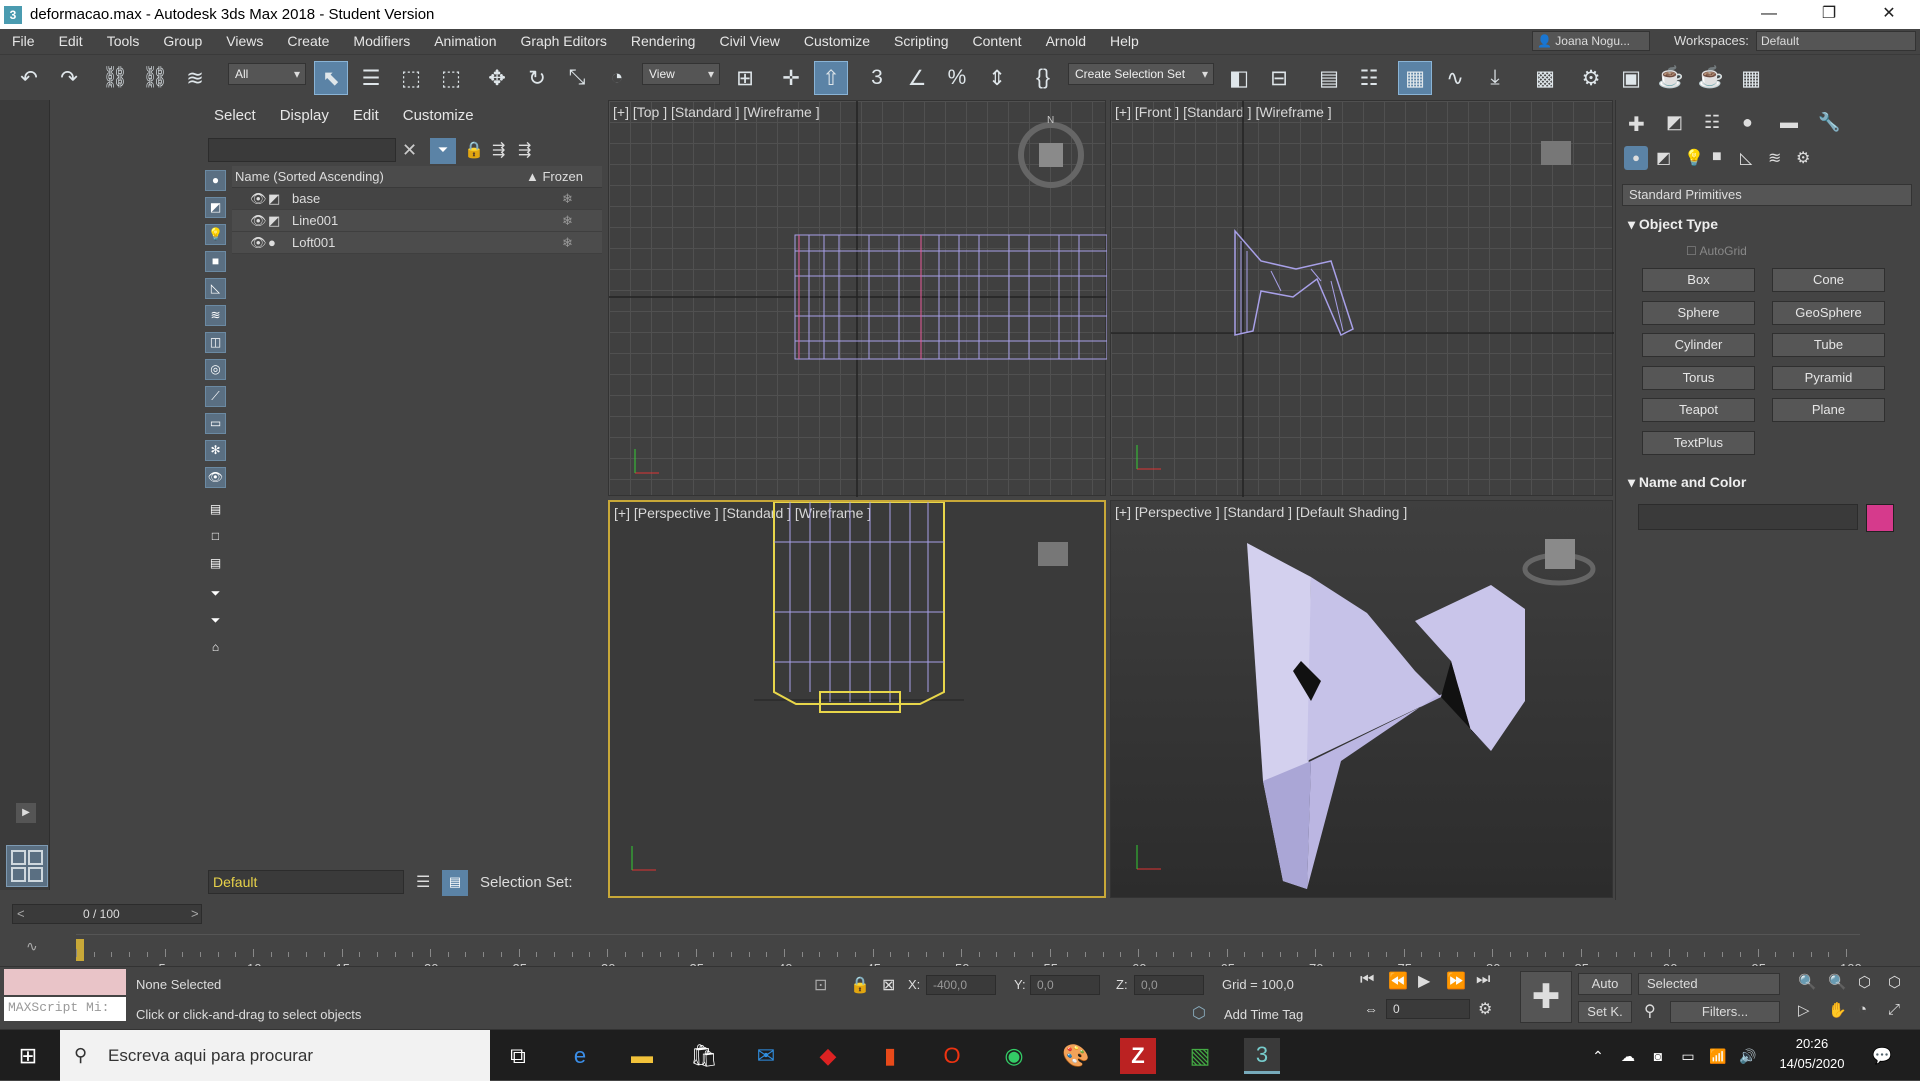  I want to click on file-explorer-icon: ▬, so click(642, 1056).